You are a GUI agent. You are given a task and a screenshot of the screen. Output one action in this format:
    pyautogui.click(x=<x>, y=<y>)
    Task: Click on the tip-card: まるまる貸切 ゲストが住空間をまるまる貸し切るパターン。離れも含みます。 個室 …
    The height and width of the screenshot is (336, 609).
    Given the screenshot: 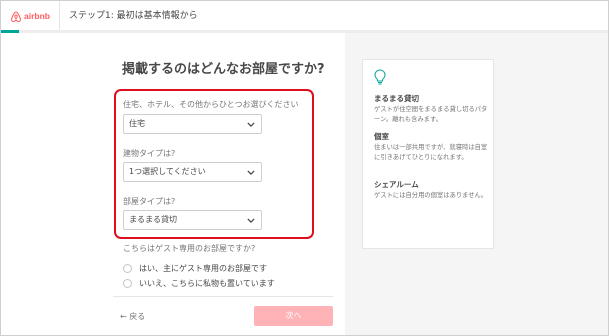 What is the action you would take?
    pyautogui.click(x=428, y=154)
    